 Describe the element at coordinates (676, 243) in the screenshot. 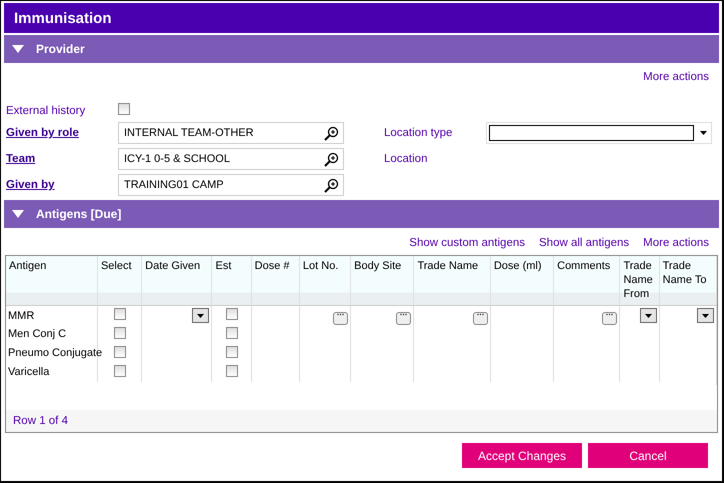

I see `action-link: More actions` at that location.